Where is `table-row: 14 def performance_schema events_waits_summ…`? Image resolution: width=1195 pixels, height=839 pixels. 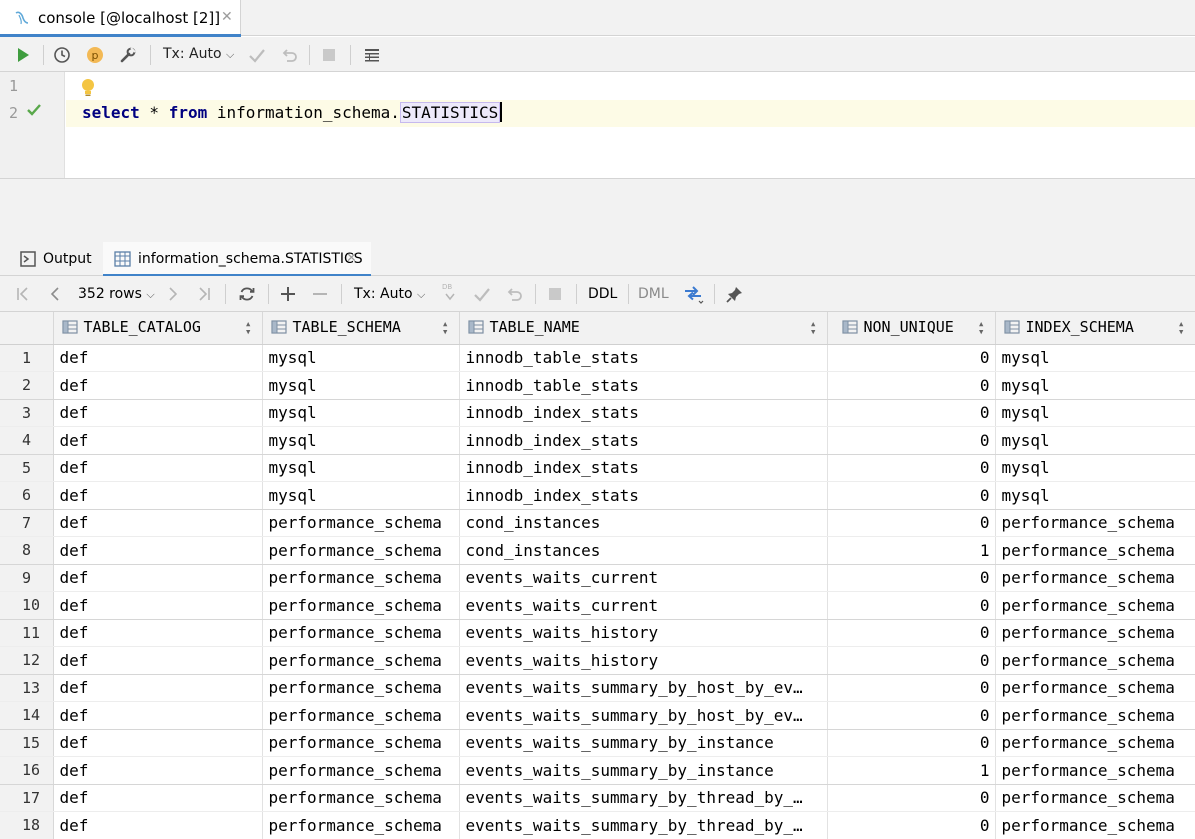 table-row: 14 def performance_schema events_waits_summ… is located at coordinates (597, 715).